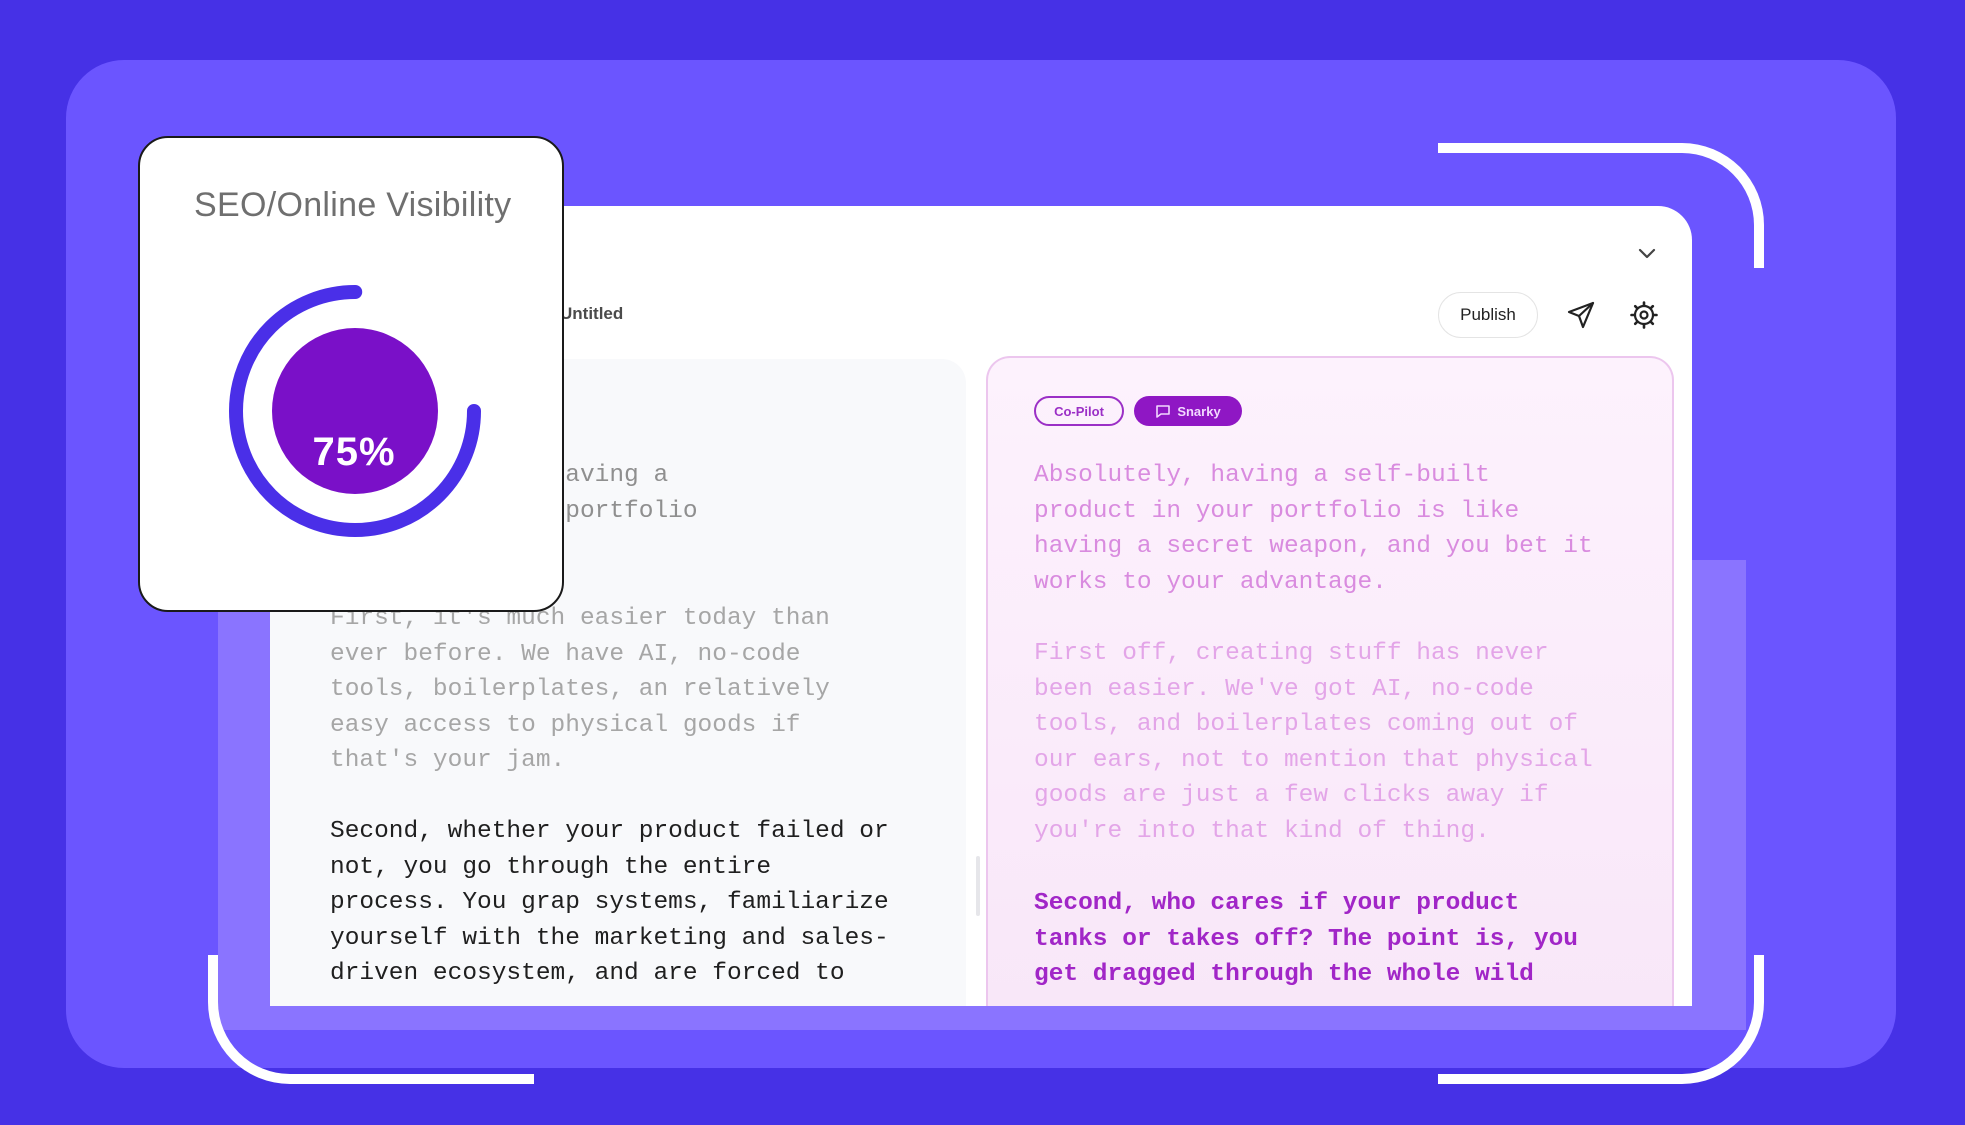 This screenshot has height=1125, width=1965. Describe the element at coordinates (591, 314) in the screenshot. I see `document-title: Untitled` at that location.